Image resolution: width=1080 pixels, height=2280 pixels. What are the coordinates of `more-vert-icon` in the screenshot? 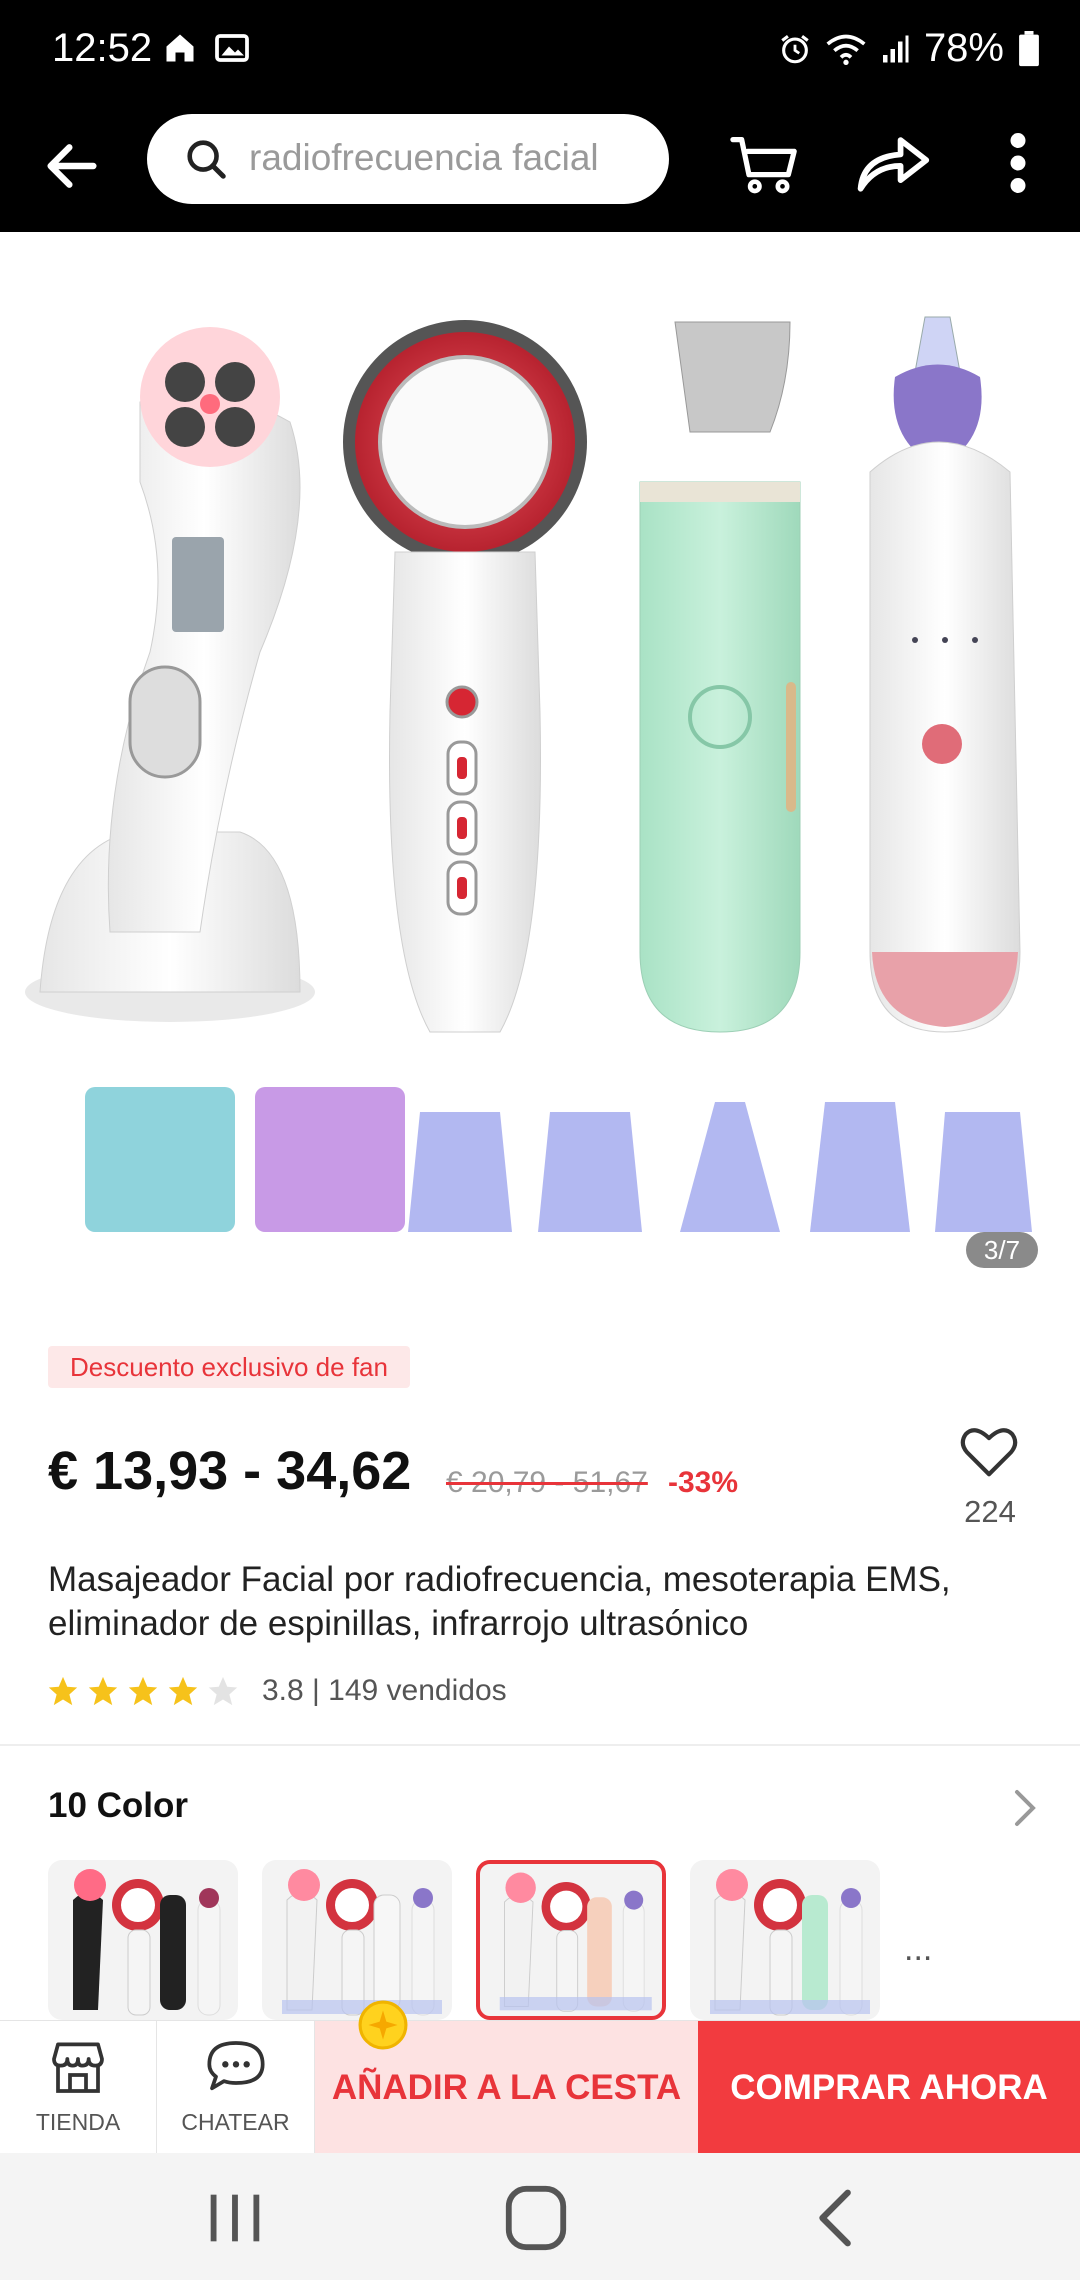 It's located at (1018, 163).